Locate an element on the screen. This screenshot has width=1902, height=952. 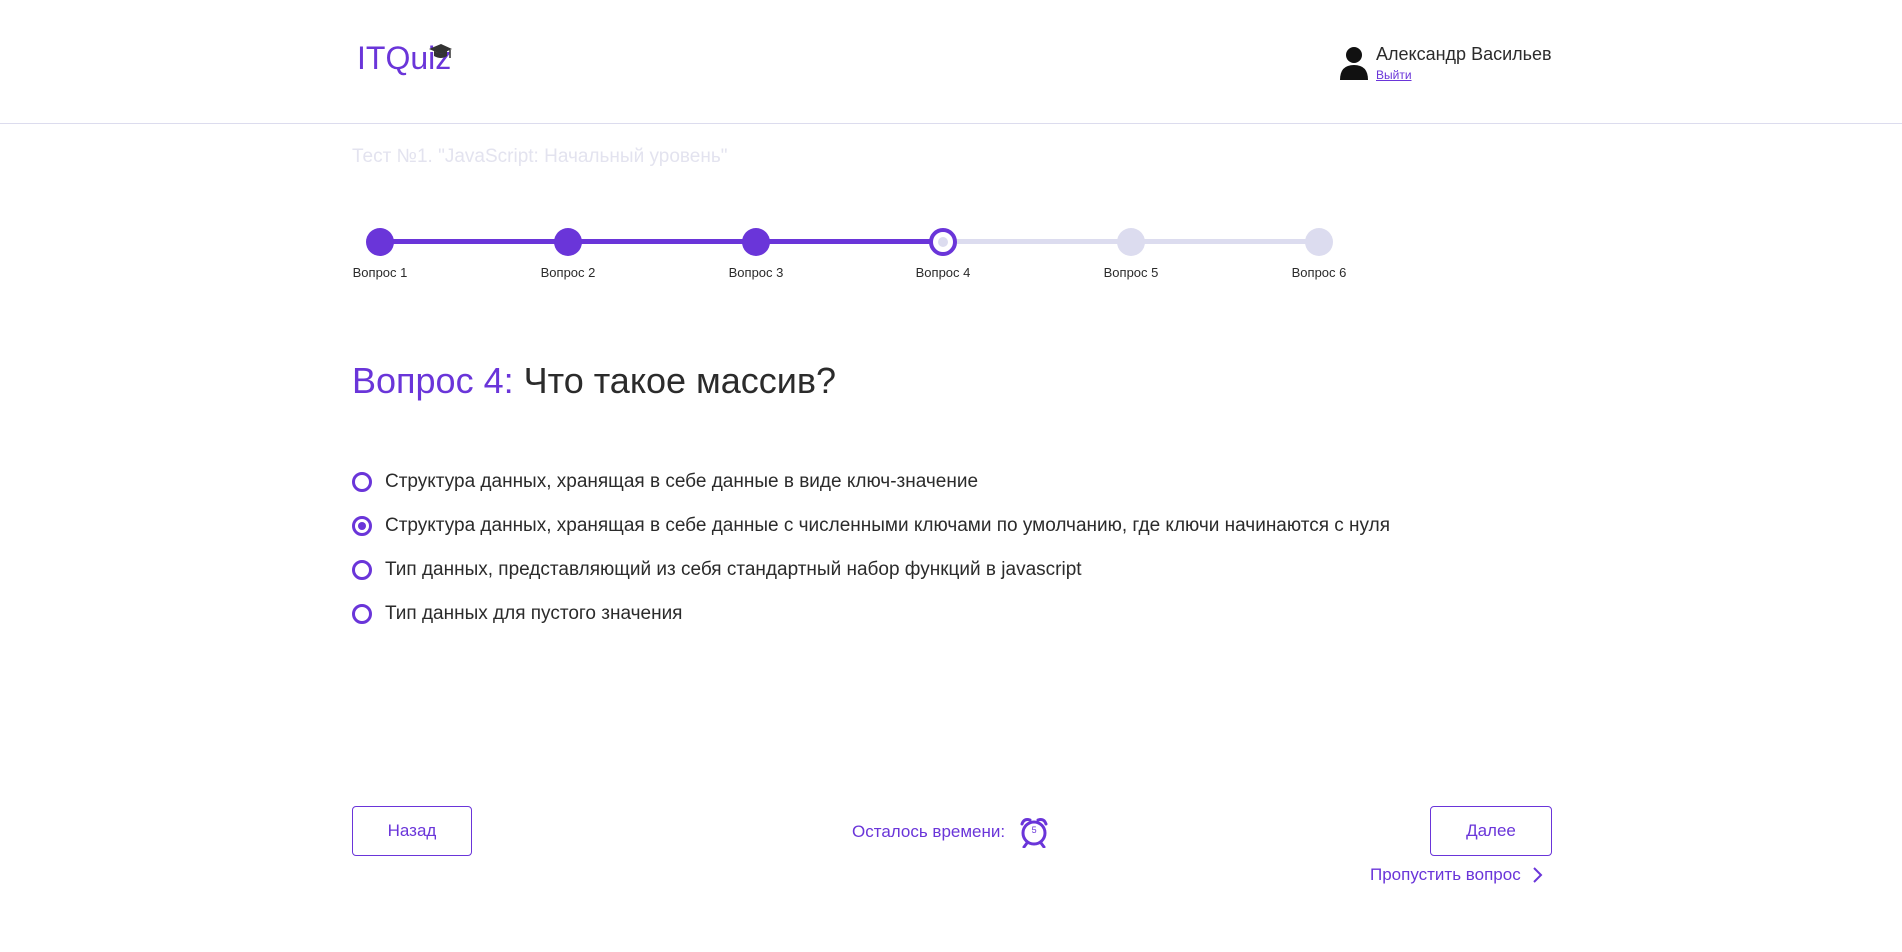
question-heading: Вопрос 4: Что такое массив? is located at coordinates (594, 381).